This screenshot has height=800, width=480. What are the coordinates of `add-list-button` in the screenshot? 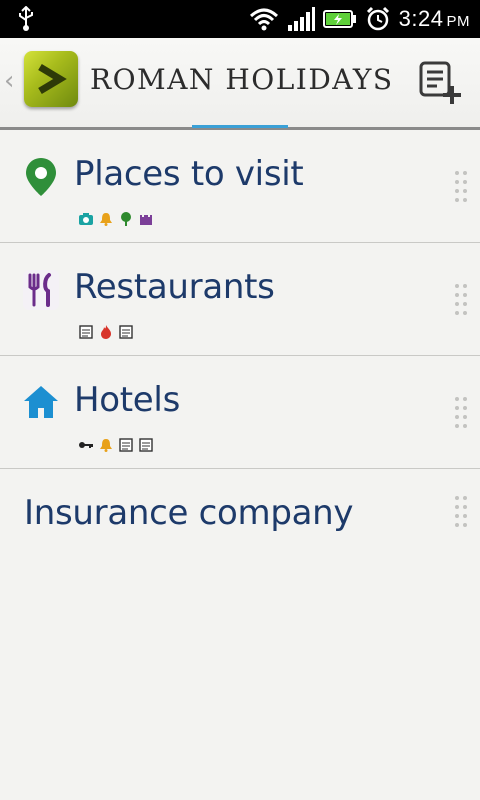 It's located at (441, 83).